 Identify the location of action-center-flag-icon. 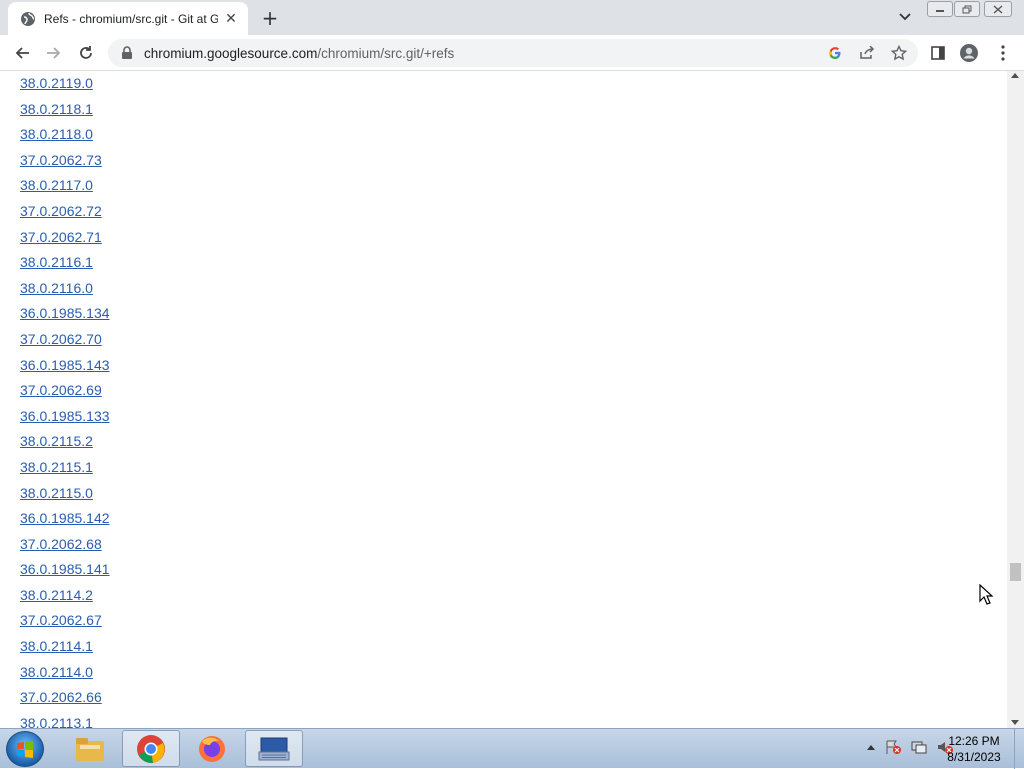
(893, 747).